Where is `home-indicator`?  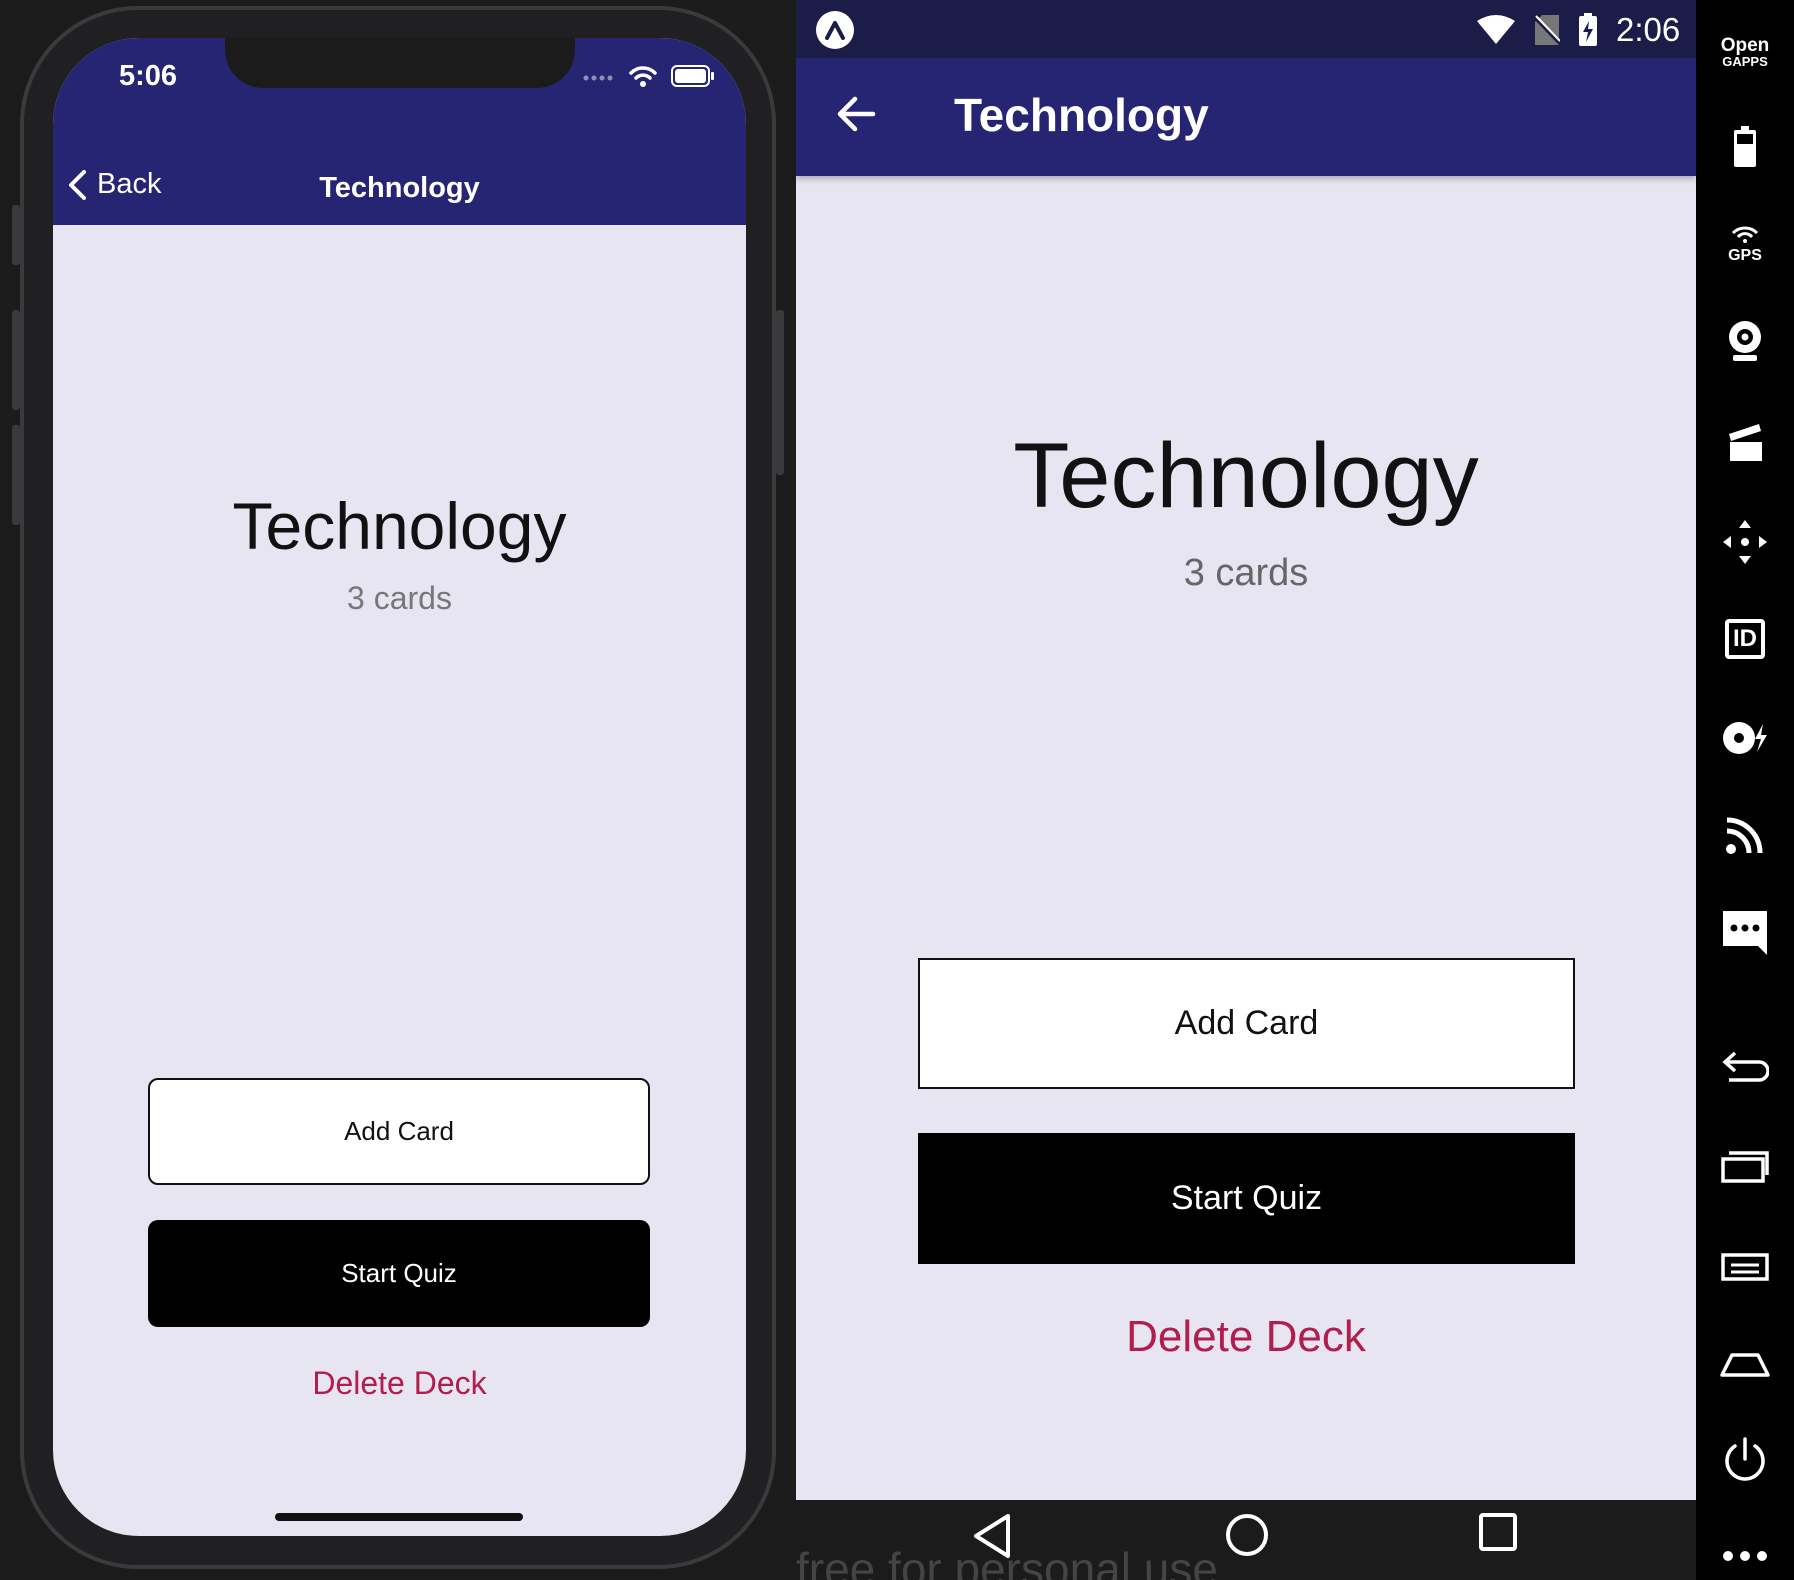
home-indicator is located at coordinates (399, 1517).